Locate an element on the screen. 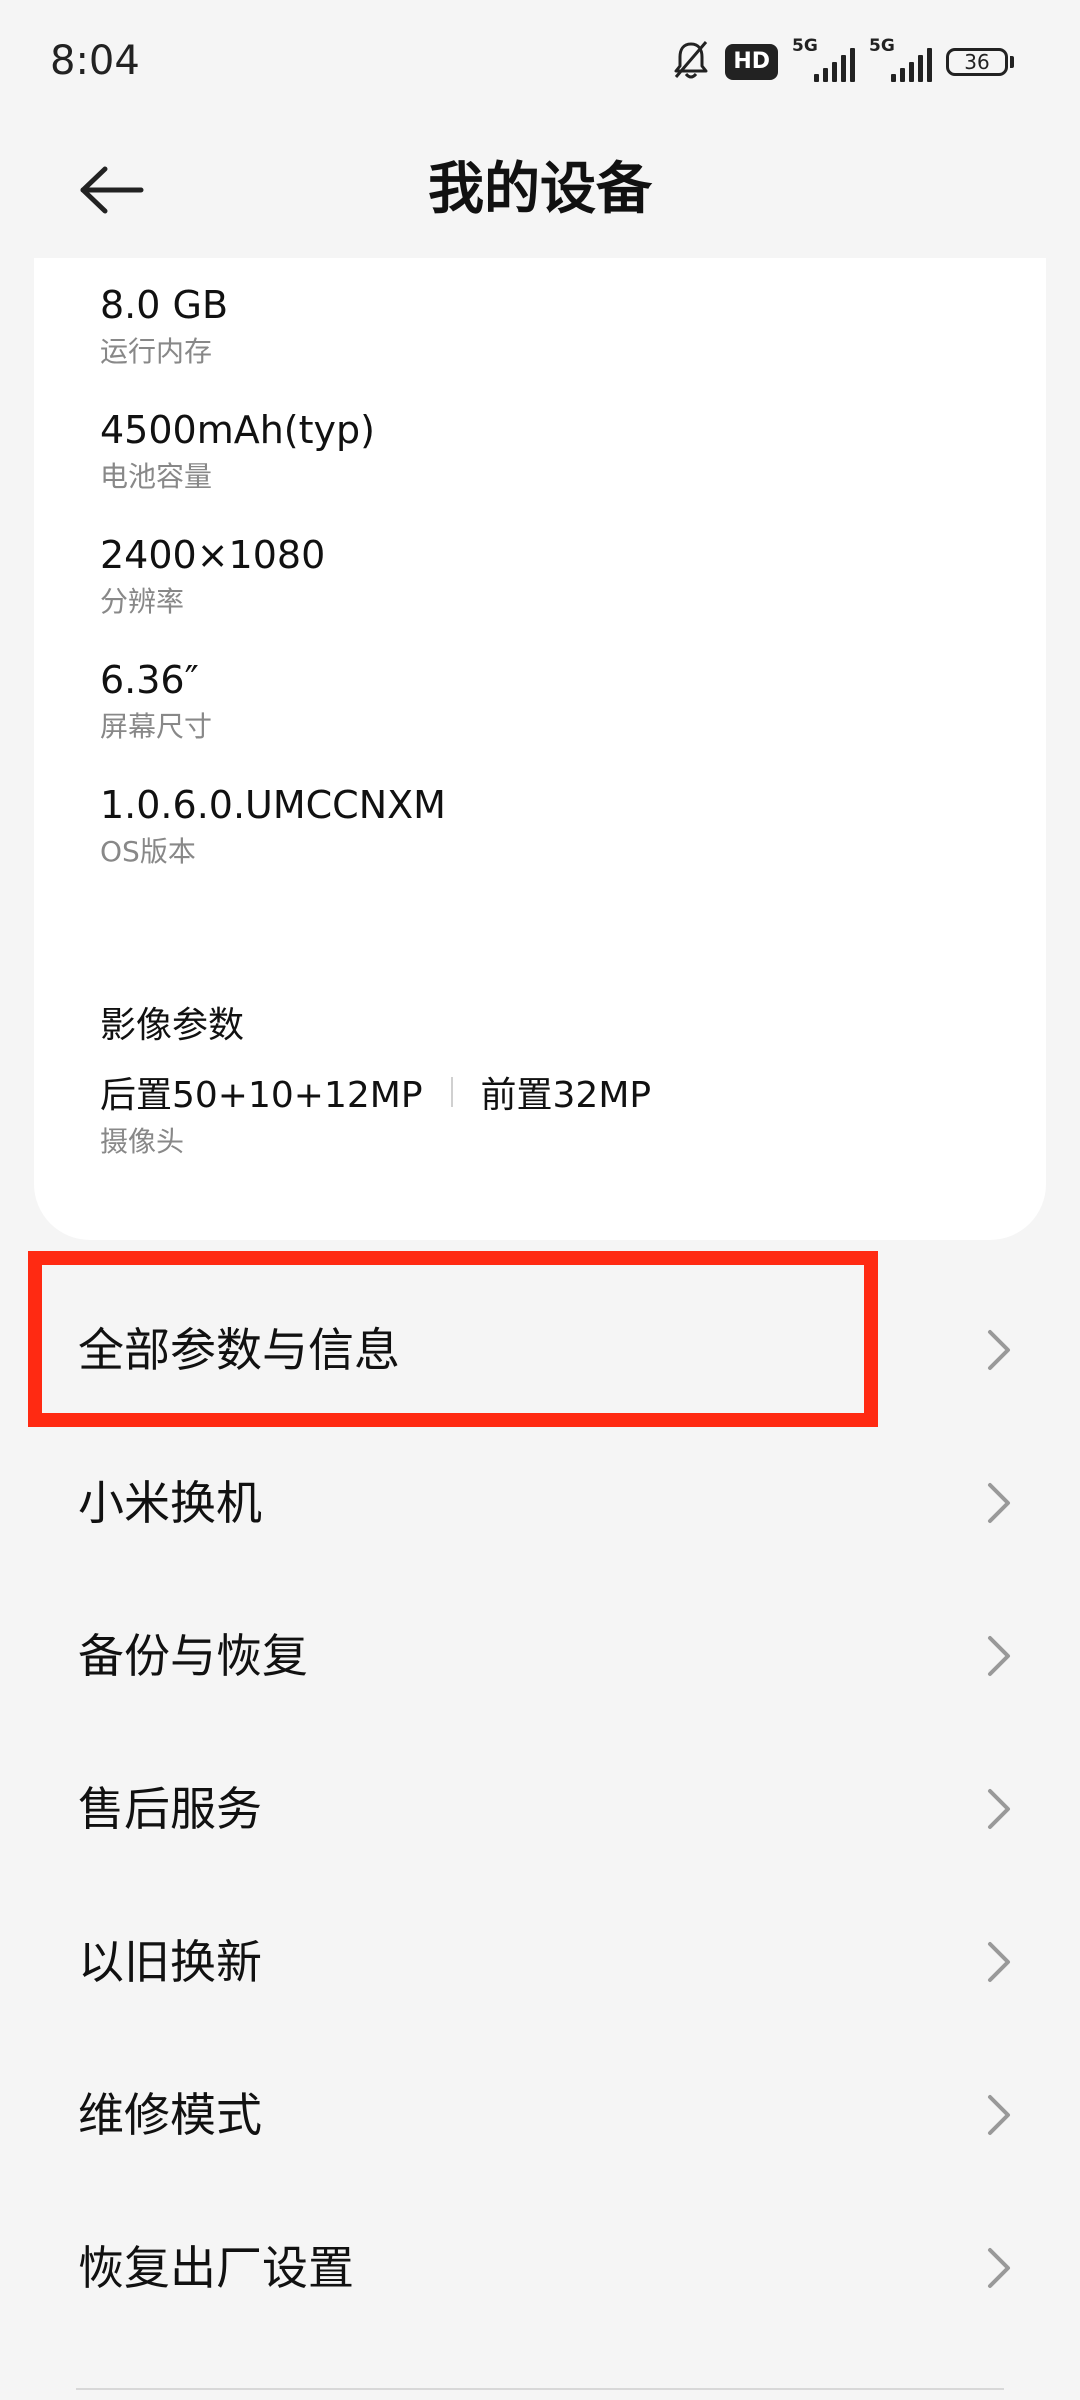 This screenshot has height=2400, width=1080. spec-battery: 4500mAh(typ) 电池容量 is located at coordinates (237, 451).